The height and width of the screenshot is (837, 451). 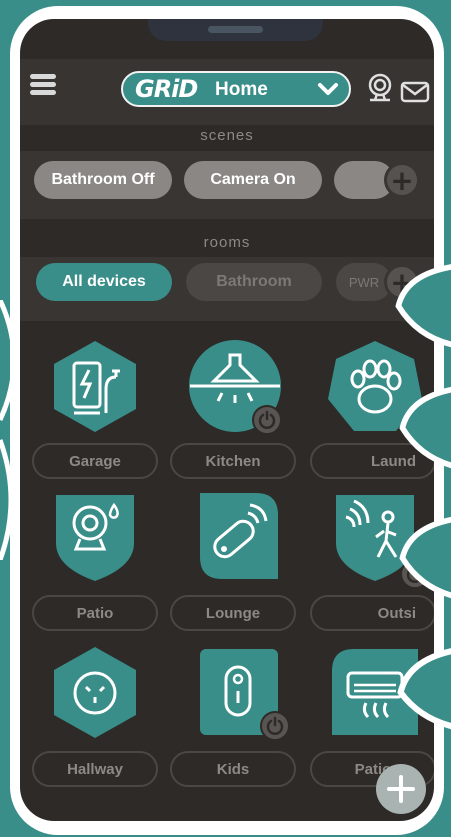 I want to click on add-scene-button: +, so click(x=402, y=180).